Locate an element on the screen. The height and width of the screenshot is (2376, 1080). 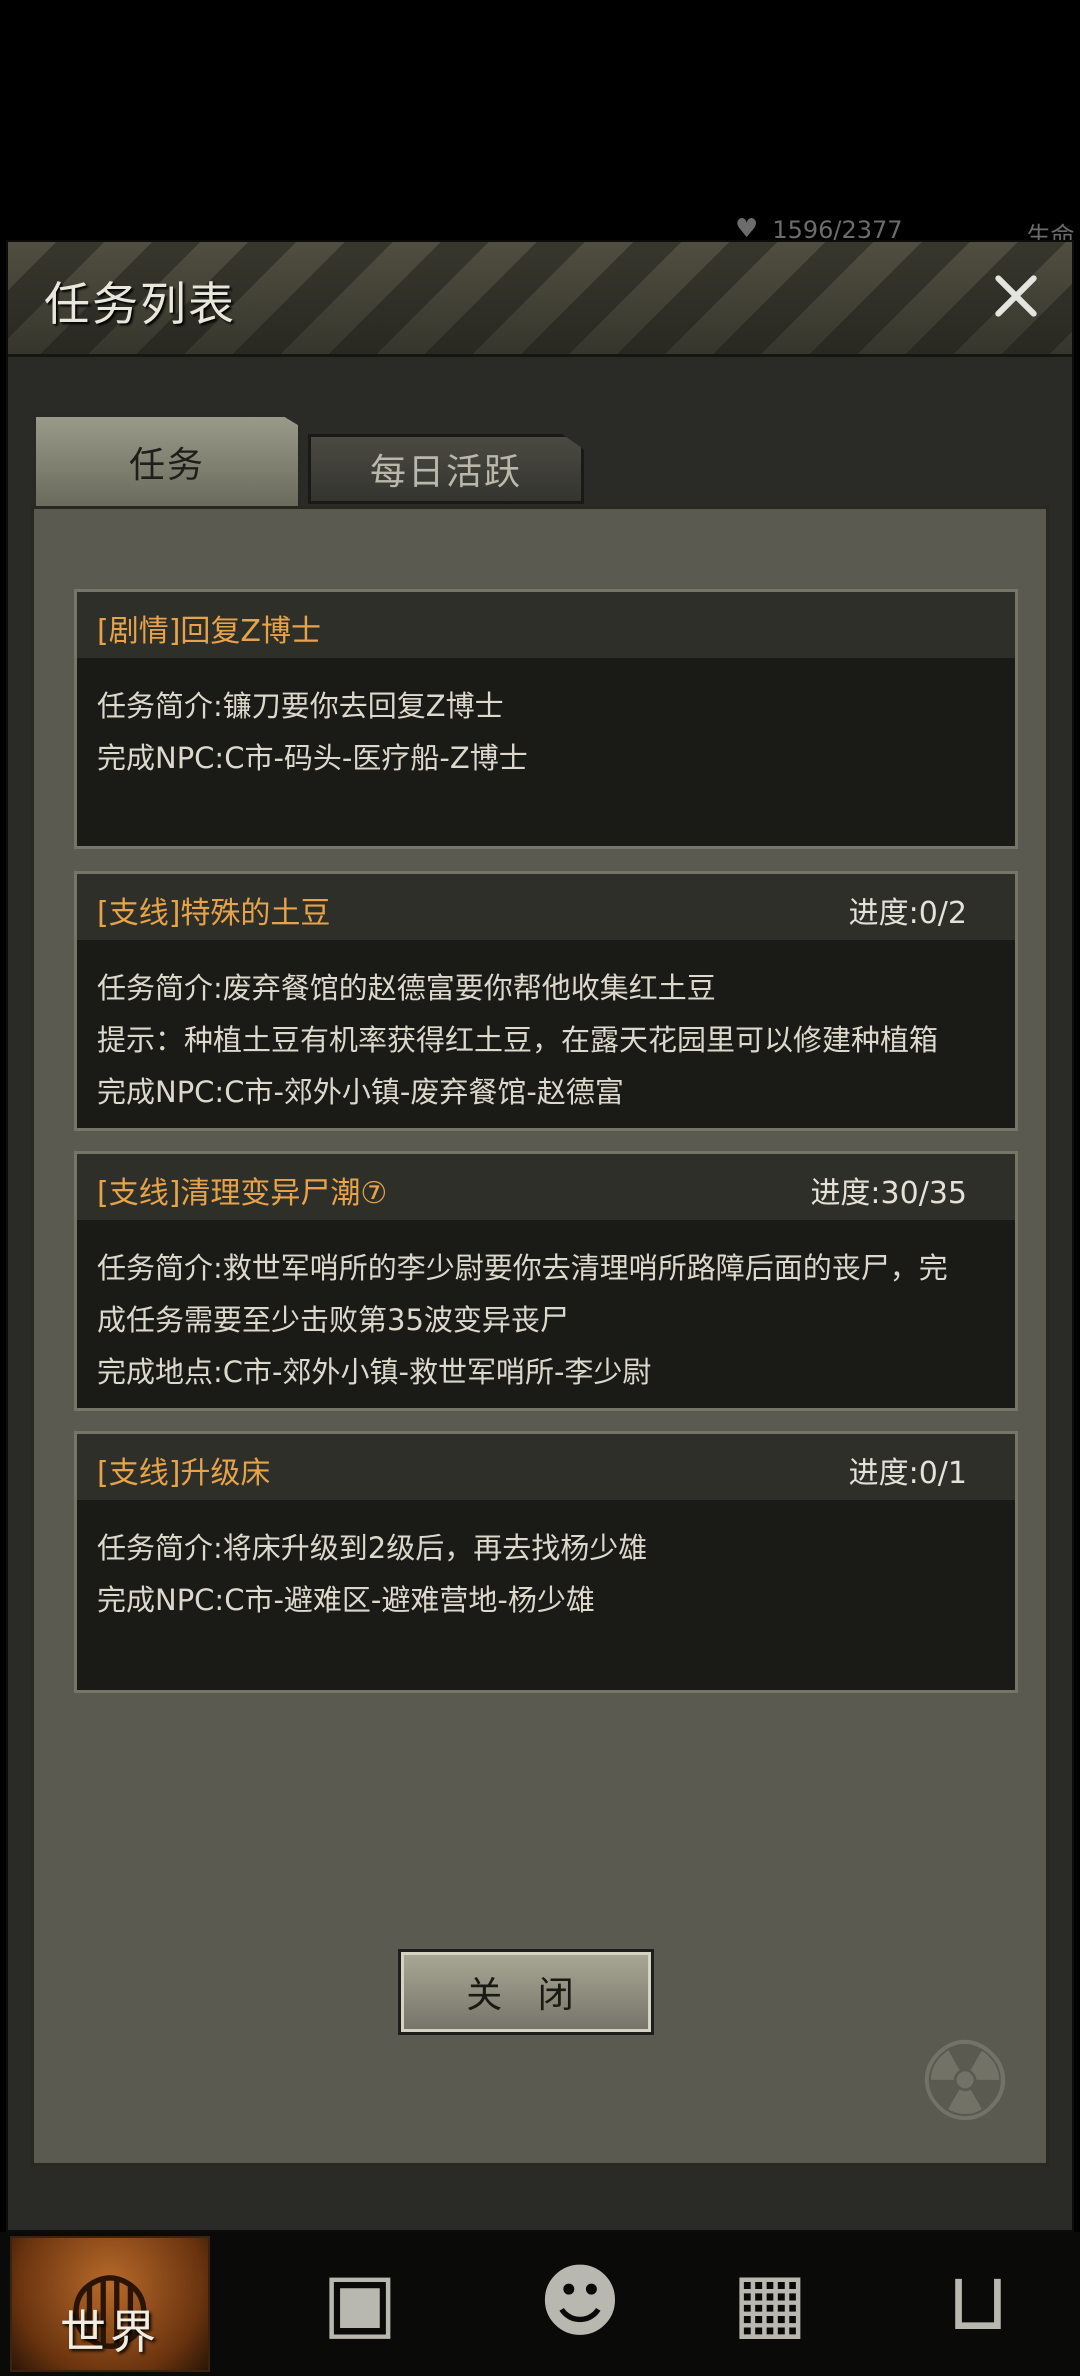
quest-line: 完成NPC:C市-码头-医疗船-Z博士 is located at coordinates (312, 758).